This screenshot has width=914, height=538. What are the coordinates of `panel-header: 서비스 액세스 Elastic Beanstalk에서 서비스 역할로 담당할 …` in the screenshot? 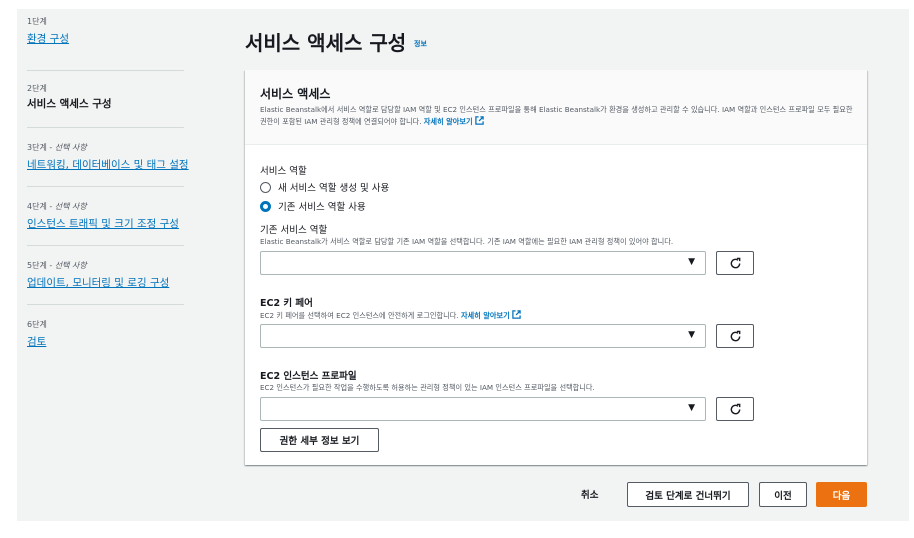 It's located at (556, 107).